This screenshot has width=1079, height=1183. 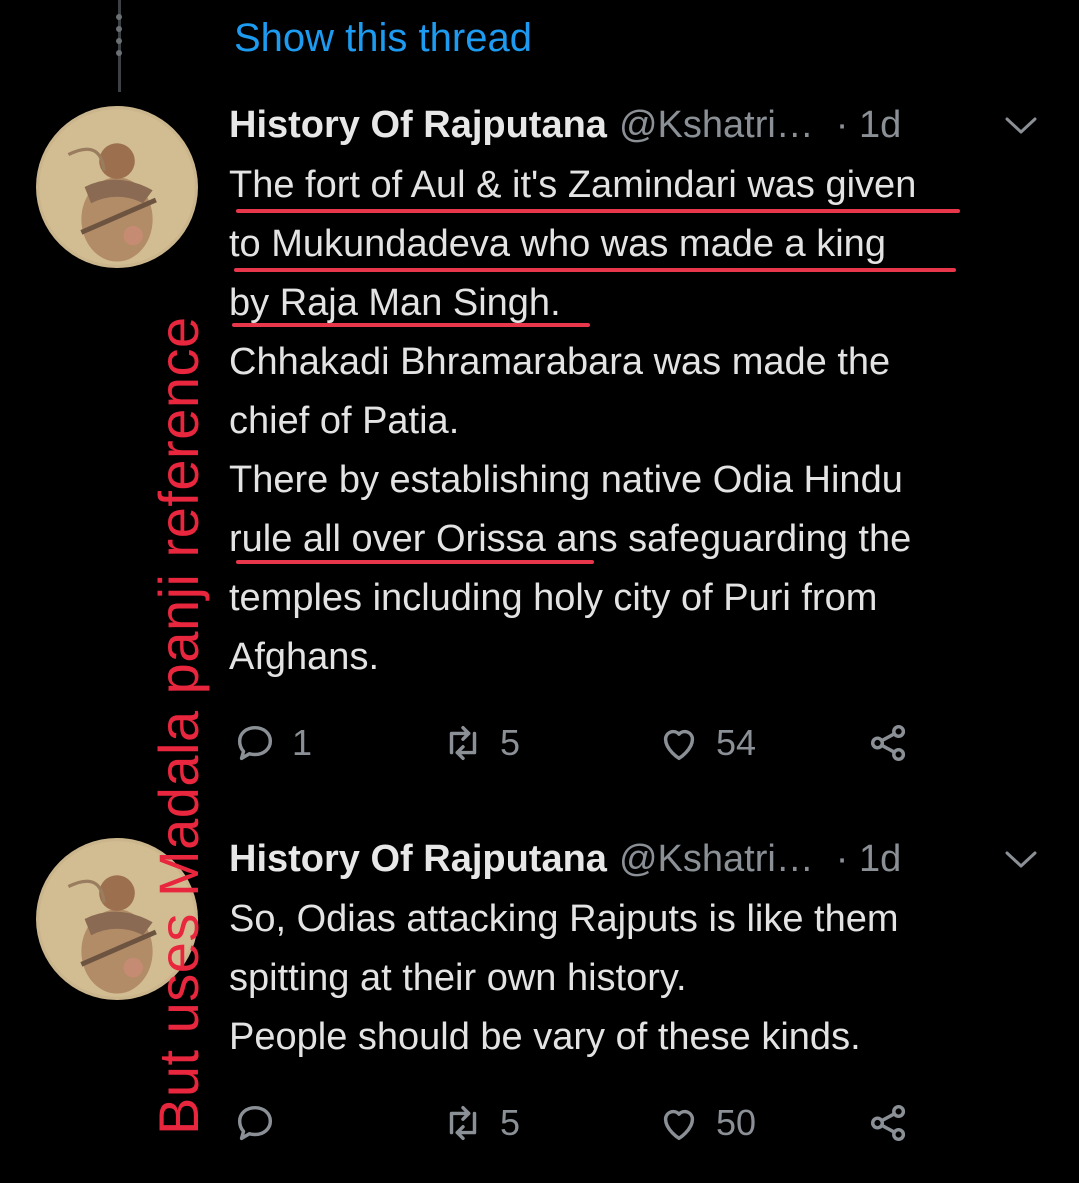 I want to click on reply-button: 1, so click(x=272, y=743).